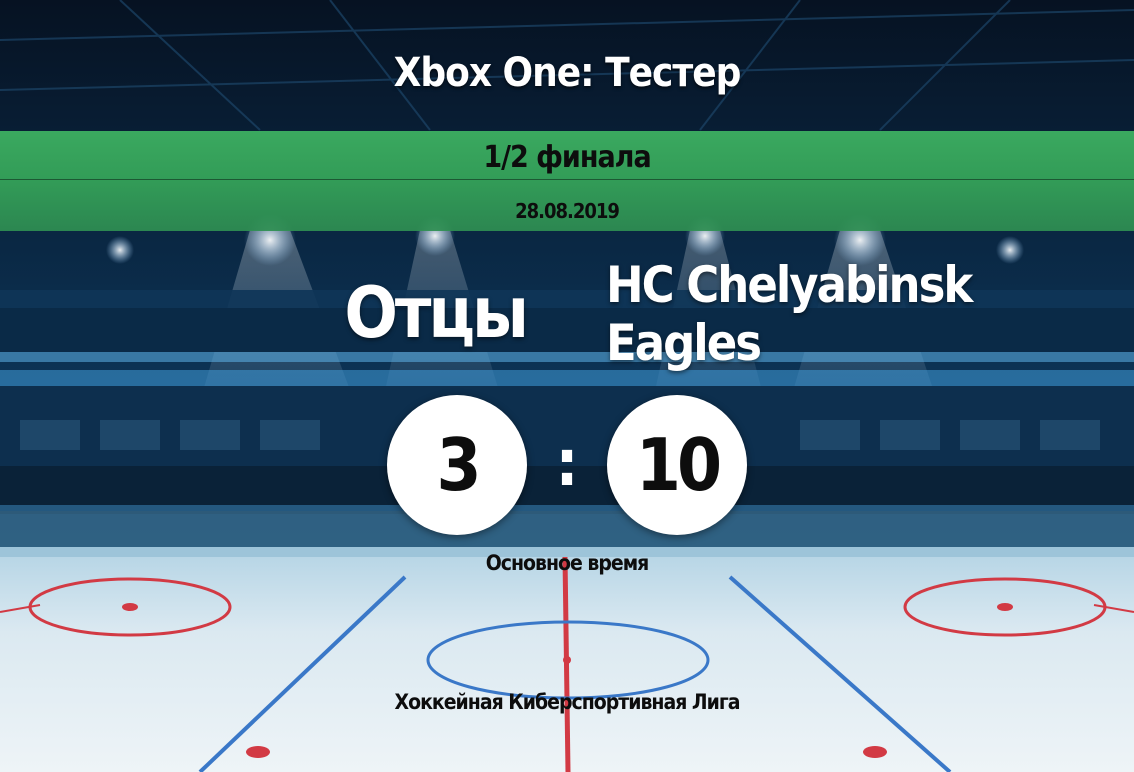 The width and height of the screenshot is (1134, 772). What do you see at coordinates (684, 343) in the screenshot?
I see `away-team-name-line2: Eagles` at bounding box center [684, 343].